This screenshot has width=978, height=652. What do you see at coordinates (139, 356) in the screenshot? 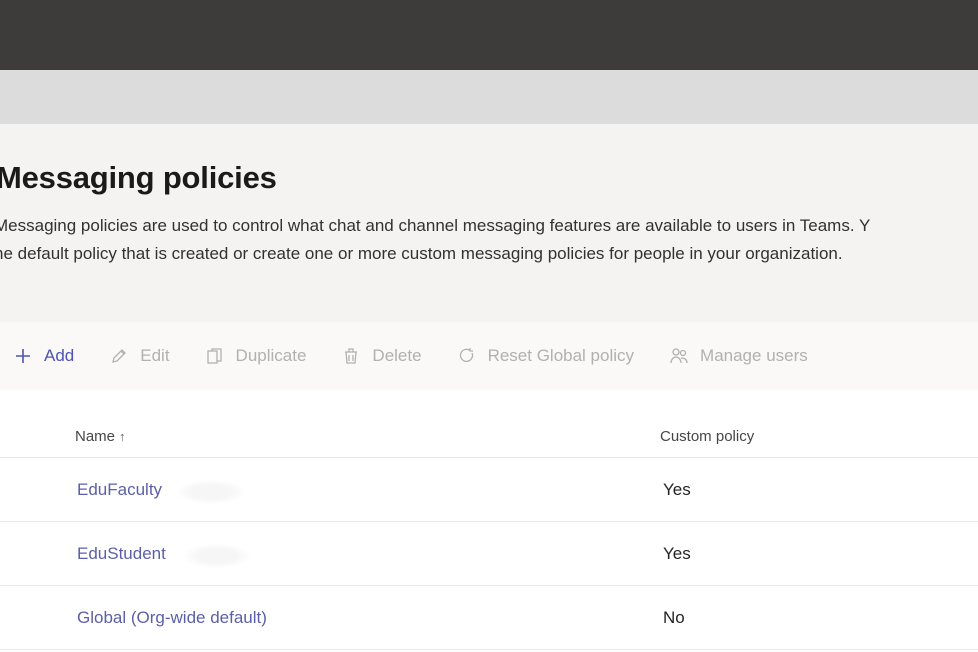
I see `edit-button: Edit` at bounding box center [139, 356].